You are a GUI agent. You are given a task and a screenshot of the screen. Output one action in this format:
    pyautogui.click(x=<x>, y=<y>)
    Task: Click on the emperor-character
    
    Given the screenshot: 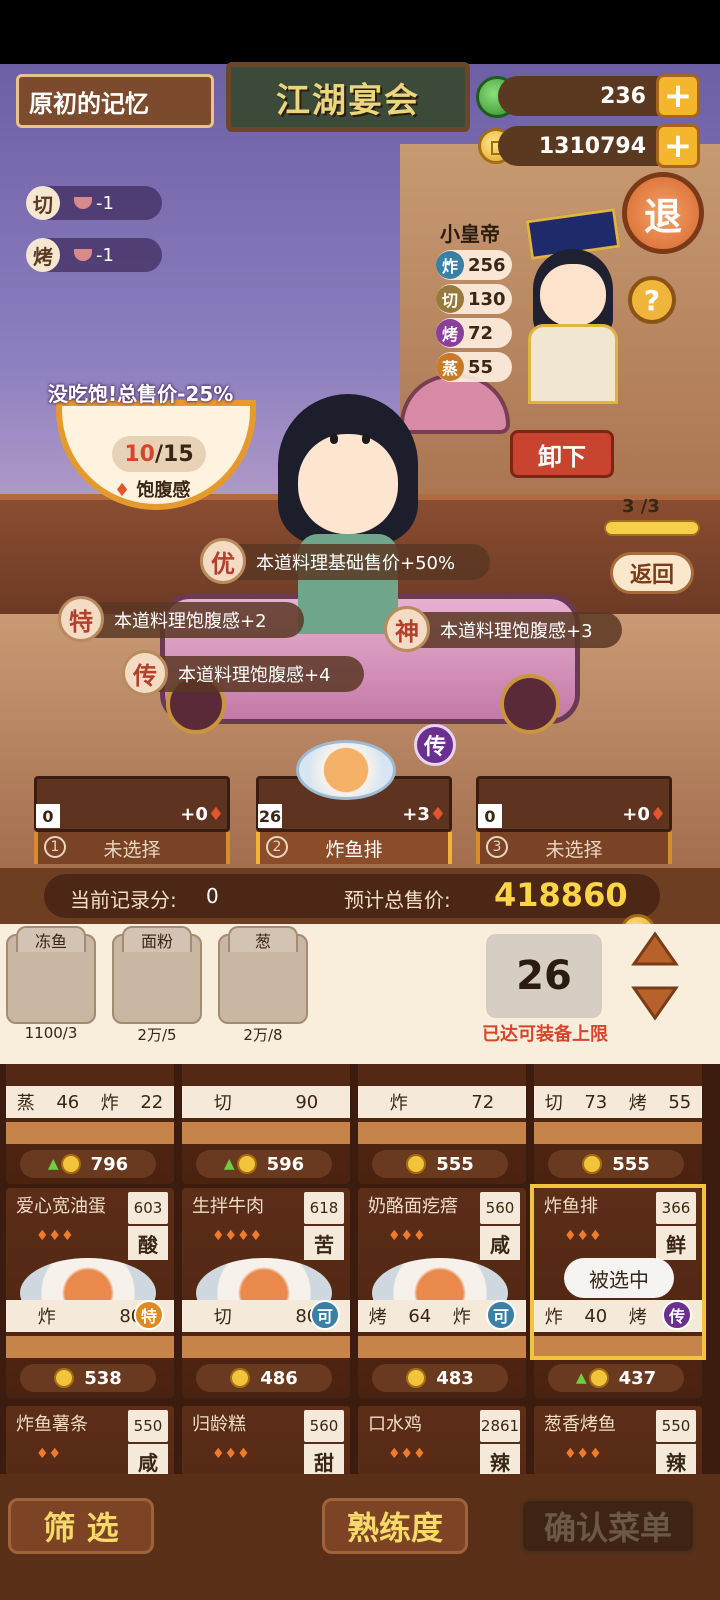 What is the action you would take?
    pyautogui.click(x=573, y=310)
    